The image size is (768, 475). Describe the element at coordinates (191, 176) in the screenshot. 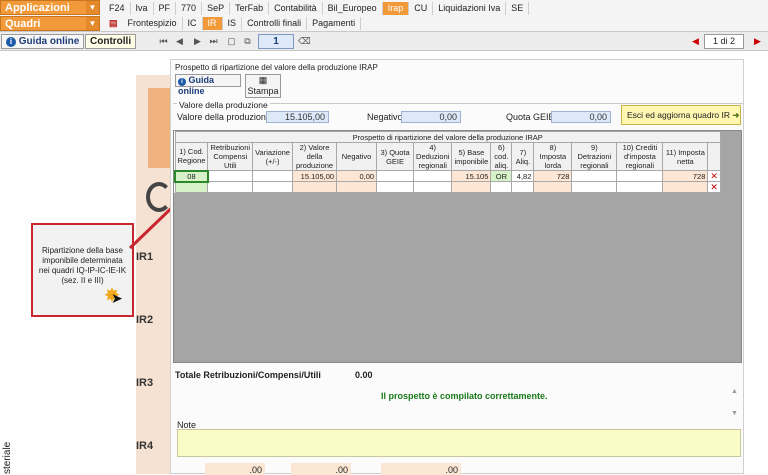

I see `table-cell: 08` at that location.